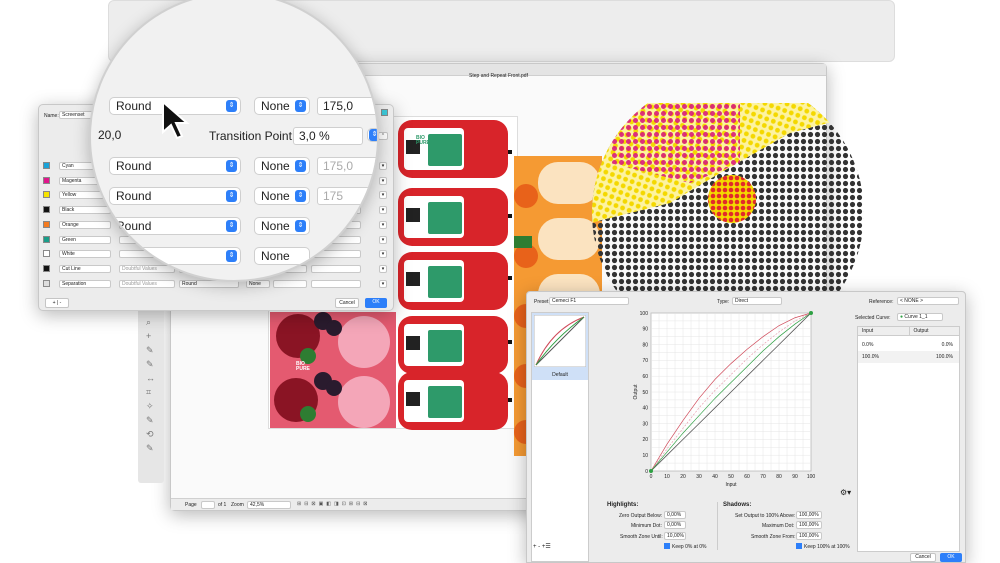  Describe the element at coordinates (920, 317) in the screenshot. I see `selected-curve-select: ● Curve 1_1` at that location.